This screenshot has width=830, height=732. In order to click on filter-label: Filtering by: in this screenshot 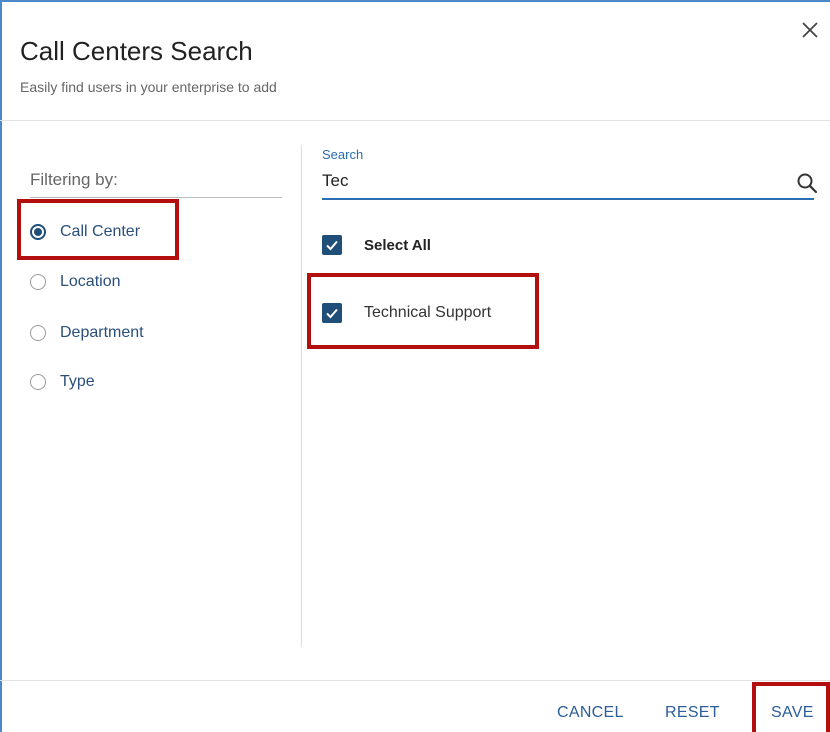, I will do `click(74, 179)`.